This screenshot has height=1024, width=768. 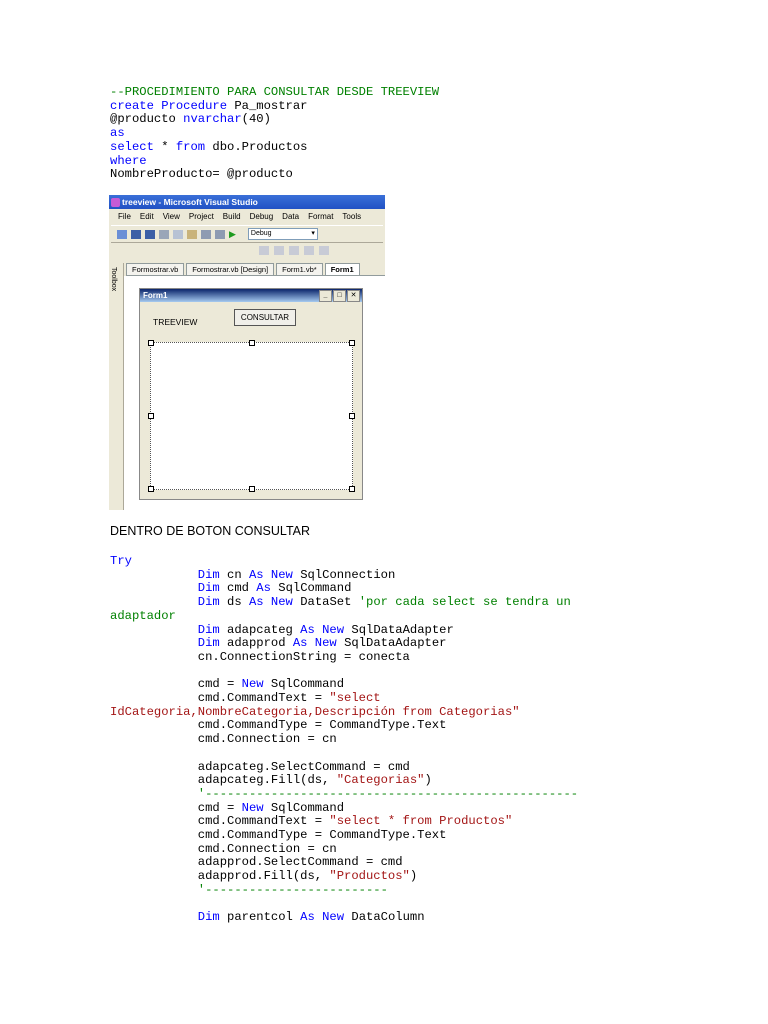 What do you see at coordinates (206, 234) in the screenshot?
I see `undo-icon` at bounding box center [206, 234].